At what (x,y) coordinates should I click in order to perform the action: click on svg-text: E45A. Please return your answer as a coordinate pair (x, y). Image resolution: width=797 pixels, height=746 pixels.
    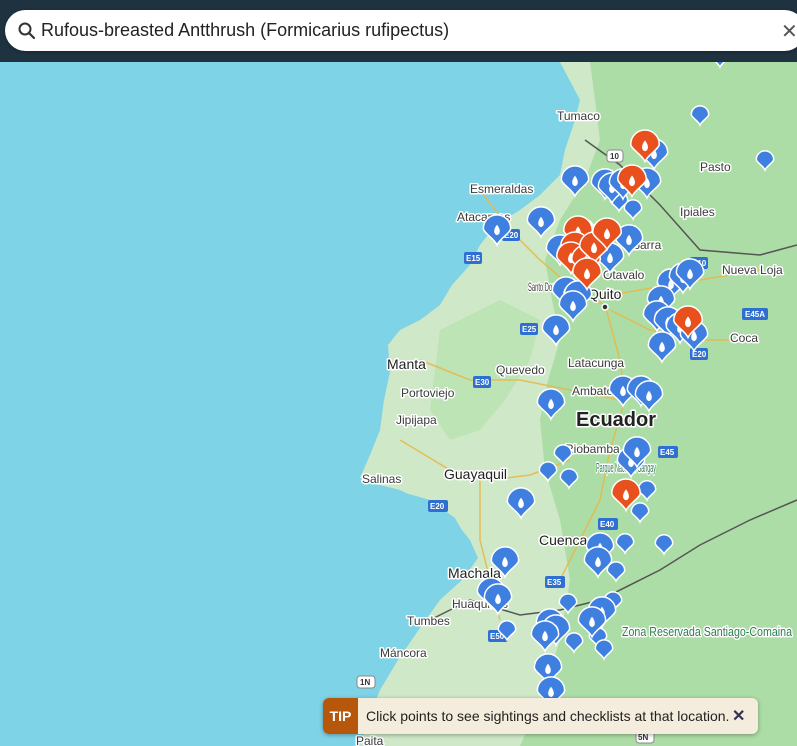
    Looking at the image, I should click on (755, 314).